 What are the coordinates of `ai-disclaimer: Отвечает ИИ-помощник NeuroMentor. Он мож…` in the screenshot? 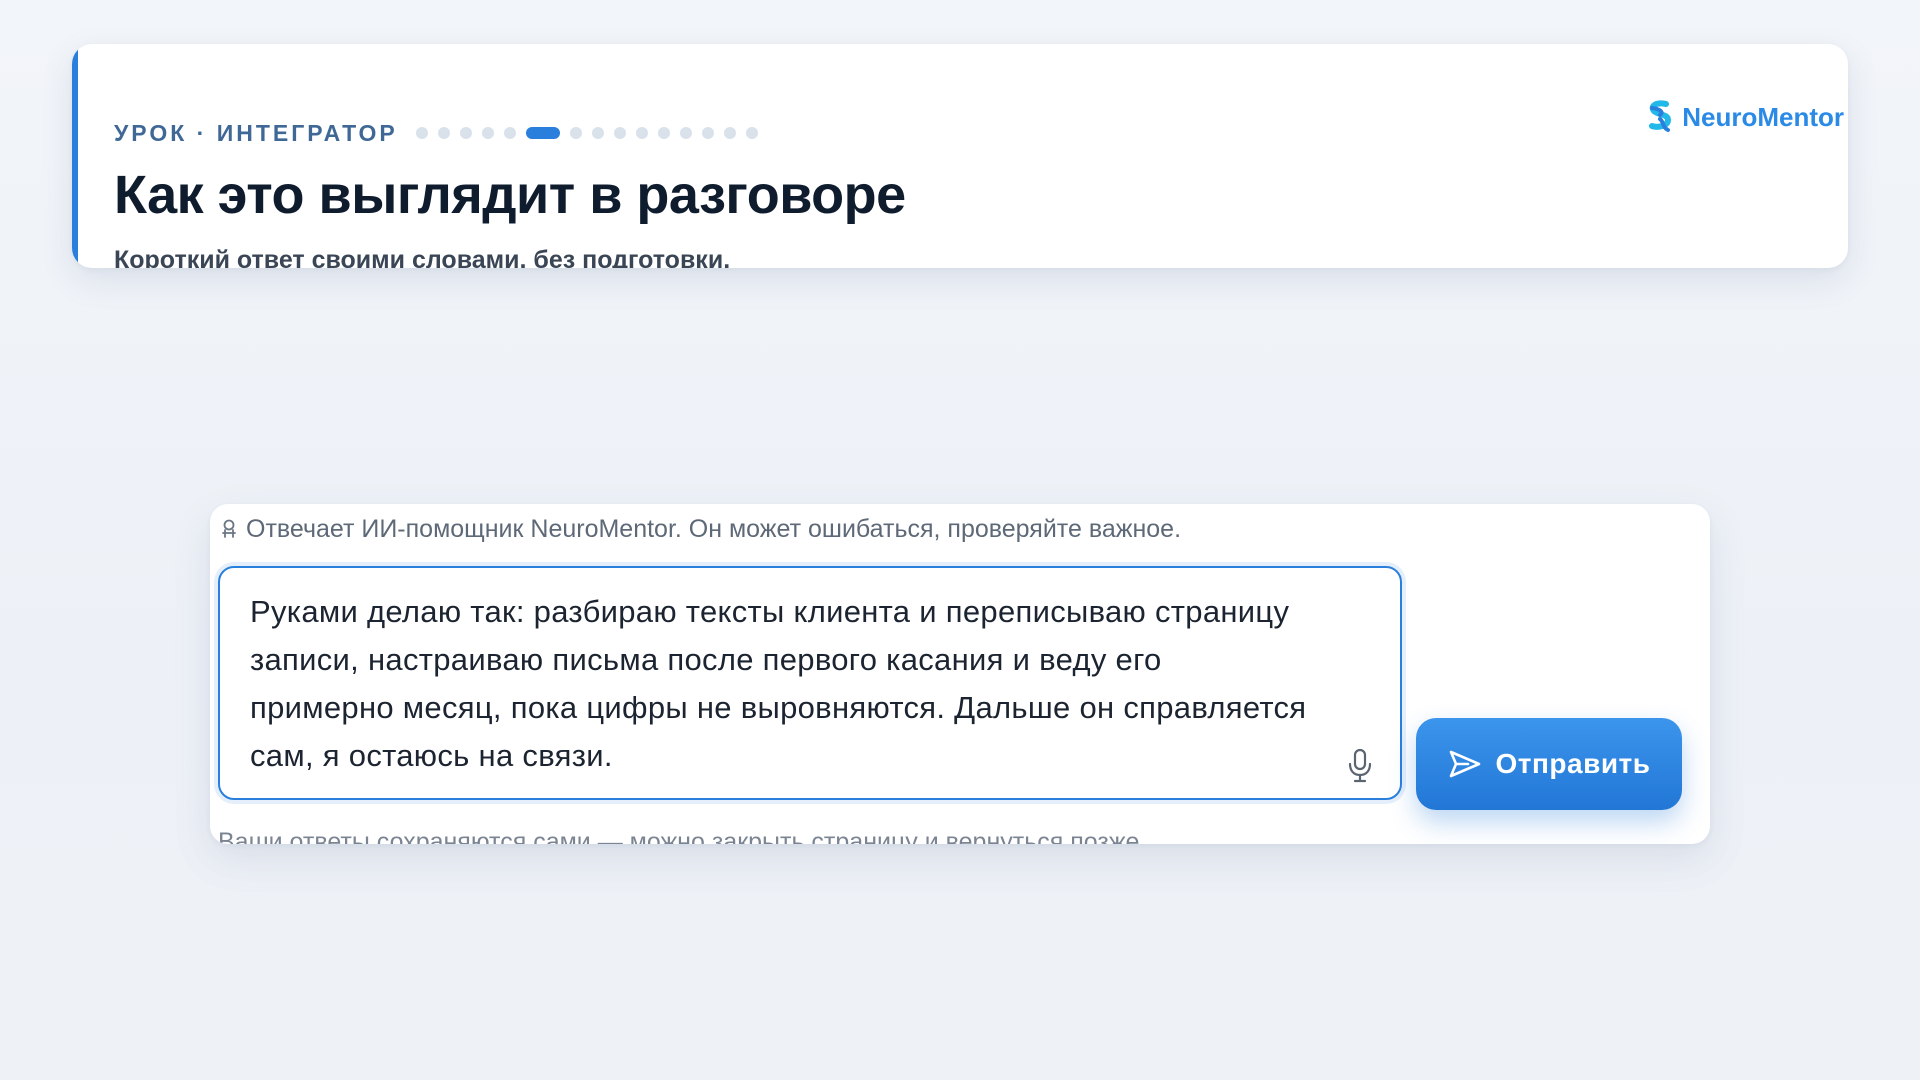 It's located at (700, 529).